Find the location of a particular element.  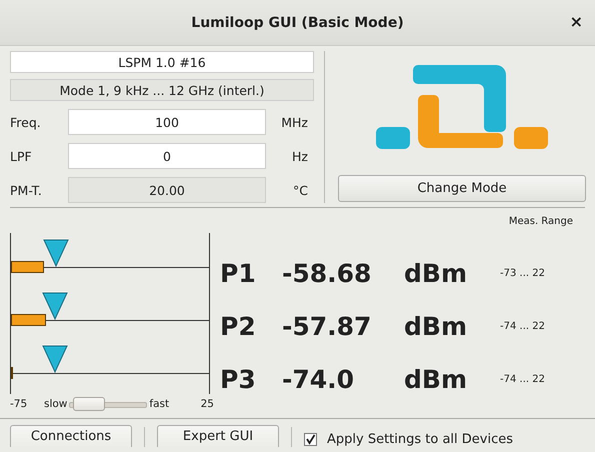

device-name-field: LSPM 1.0 #16 is located at coordinates (162, 62).